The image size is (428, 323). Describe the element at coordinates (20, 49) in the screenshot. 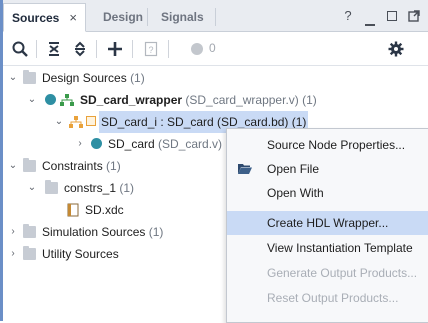

I see `search-icon` at that location.